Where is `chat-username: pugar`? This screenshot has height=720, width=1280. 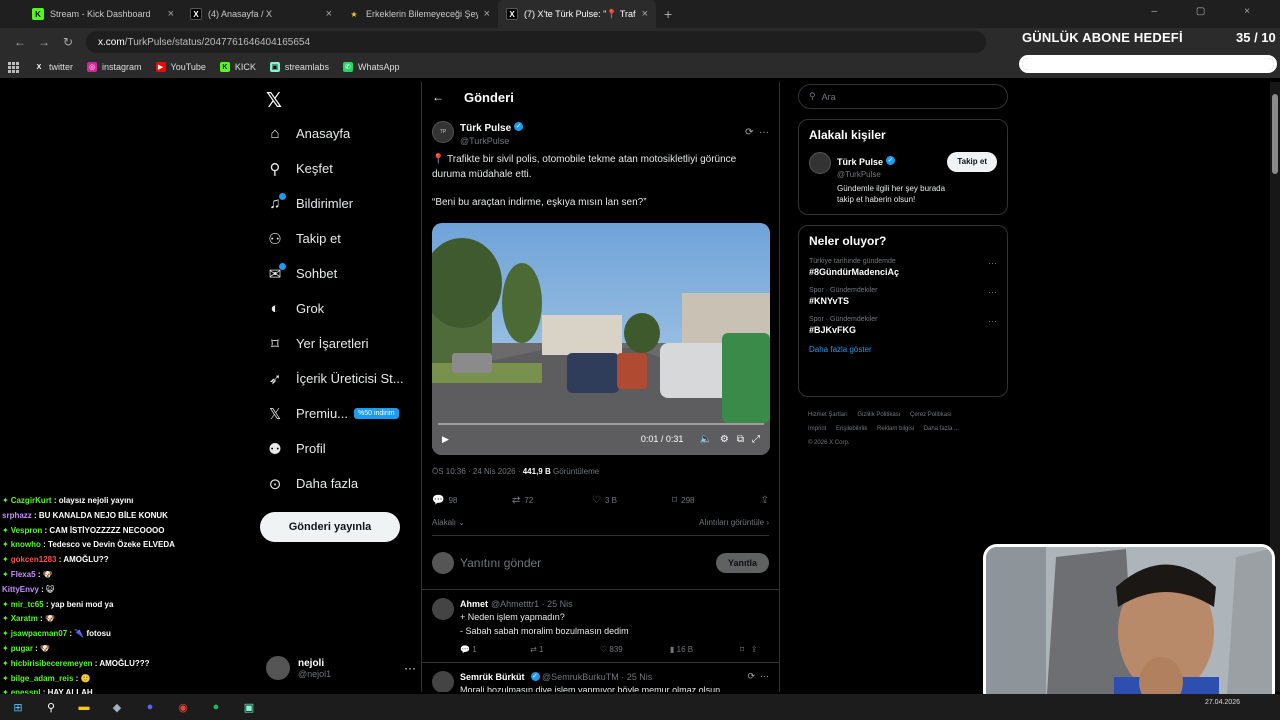
chat-username: pugar is located at coordinates (21, 648).